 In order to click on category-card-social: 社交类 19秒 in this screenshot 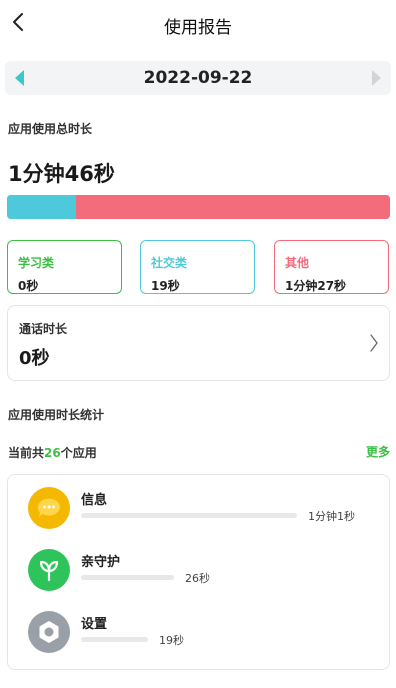, I will do `click(197, 267)`.